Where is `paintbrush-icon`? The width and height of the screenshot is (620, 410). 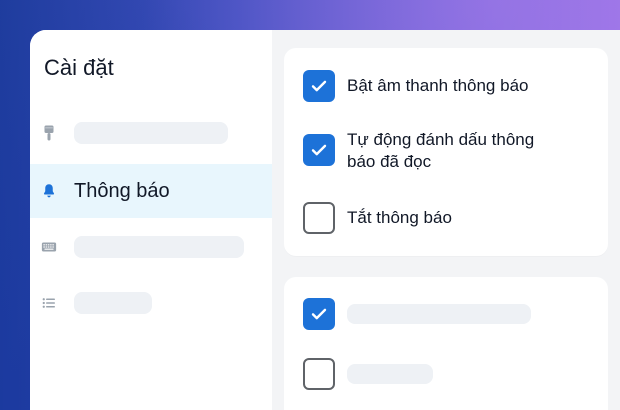 paintbrush-icon is located at coordinates (49, 133).